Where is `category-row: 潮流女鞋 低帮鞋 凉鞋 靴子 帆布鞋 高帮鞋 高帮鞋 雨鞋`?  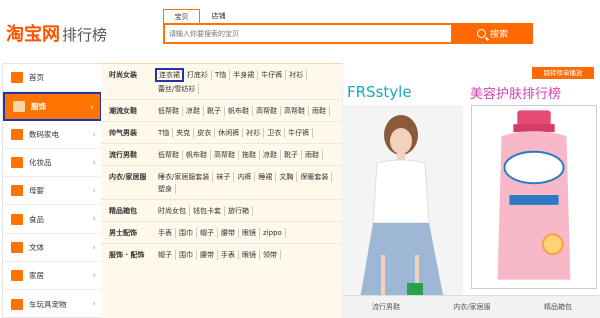 category-row: 潮流女鞋 低帮鞋 凉鞋 靴子 帆布鞋 高帮鞋 高帮鞋 雨鞋 is located at coordinates (221, 111).